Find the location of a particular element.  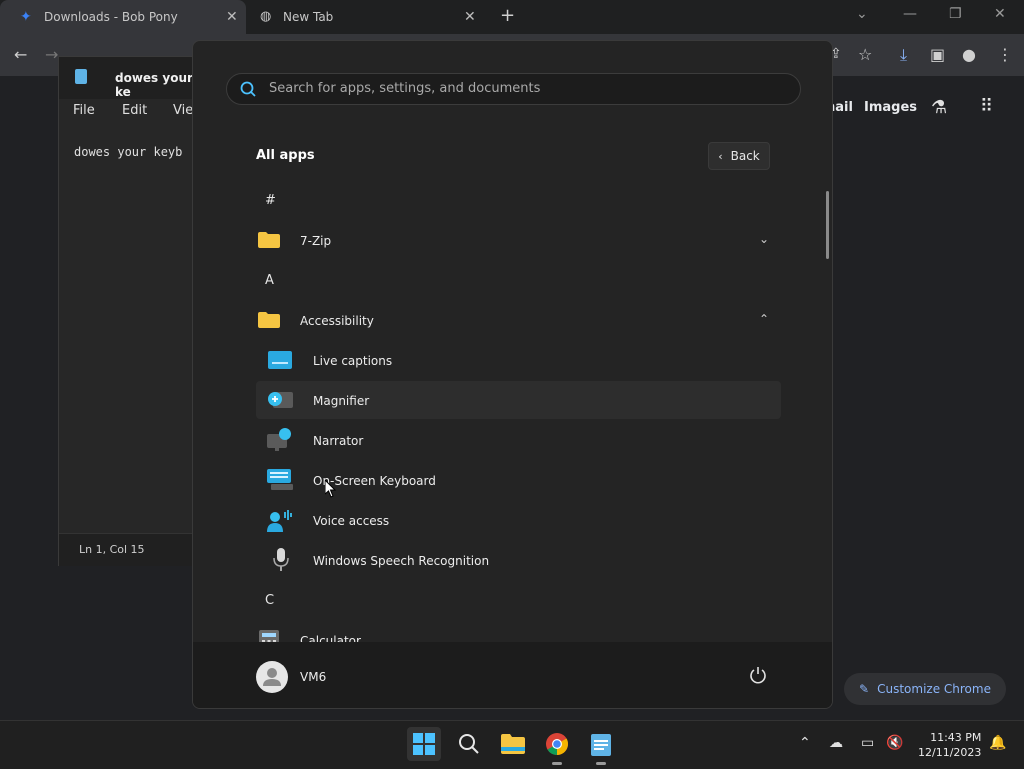

voice-access-icon is located at coordinates (279, 521).